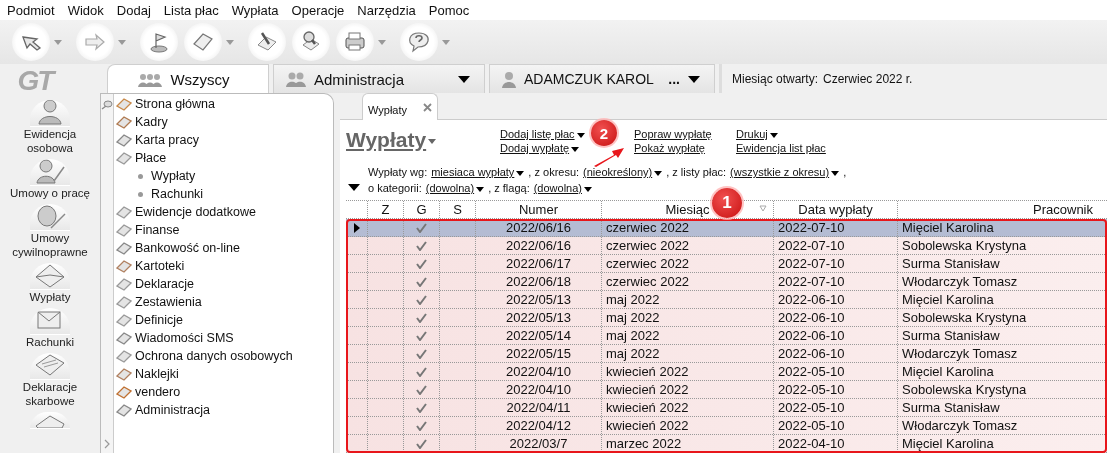 The width and height of the screenshot is (1107, 453). I want to click on table-row: 2022/04/11 kwiecień 2022 2022-05-10 Surma Stanisław, so click(726, 408).